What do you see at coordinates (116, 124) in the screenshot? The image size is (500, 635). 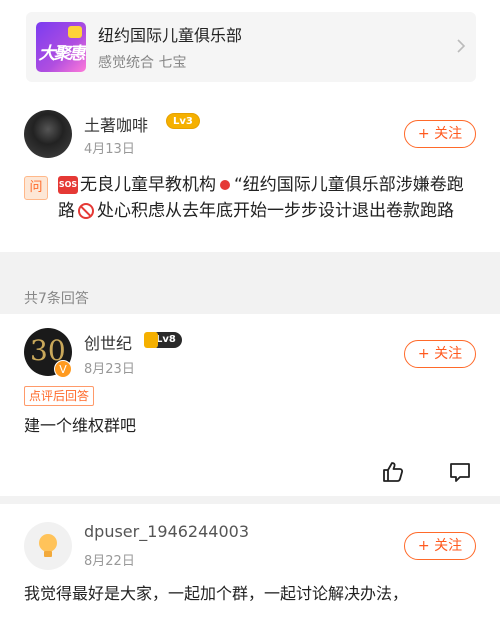 I see `question-author-name: 土著咖啡` at bounding box center [116, 124].